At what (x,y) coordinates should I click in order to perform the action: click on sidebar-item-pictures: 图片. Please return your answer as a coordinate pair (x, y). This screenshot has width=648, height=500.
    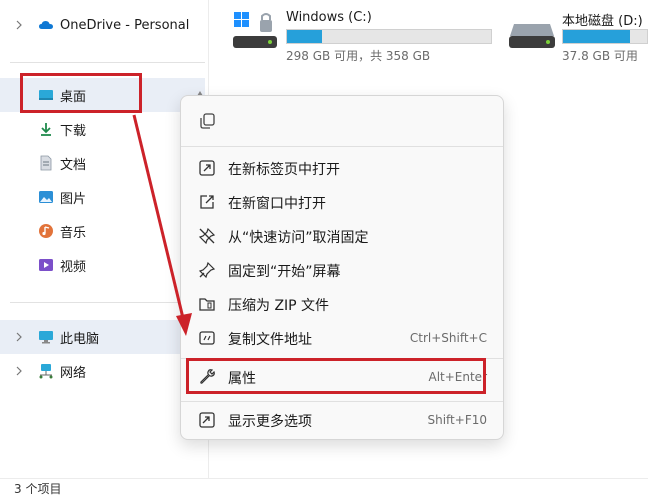
    Looking at the image, I should click on (102, 197).